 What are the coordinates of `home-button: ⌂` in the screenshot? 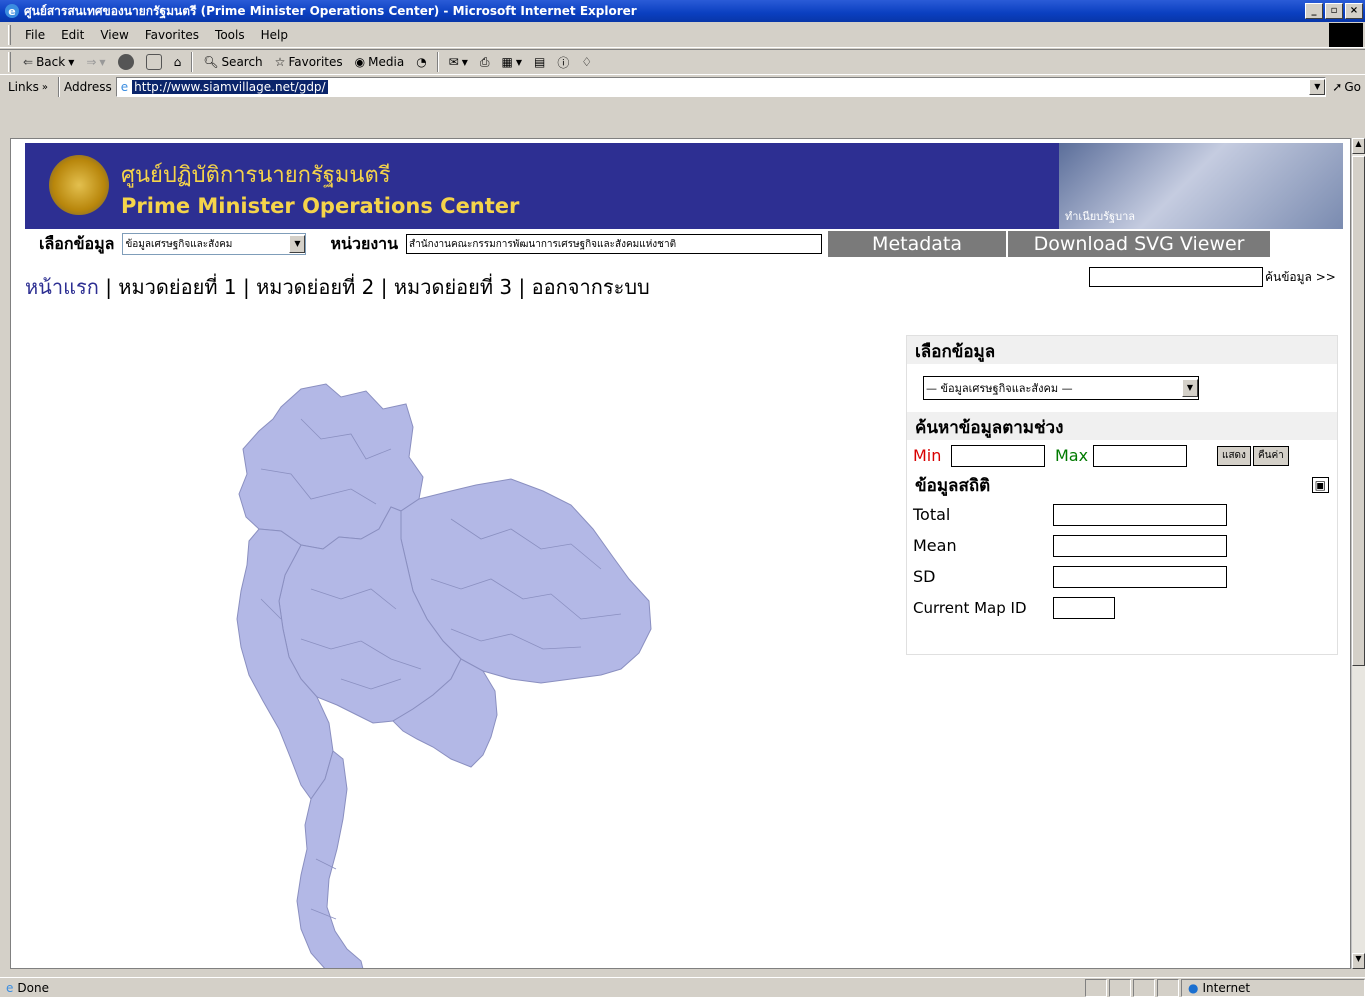 It's located at (178, 62).